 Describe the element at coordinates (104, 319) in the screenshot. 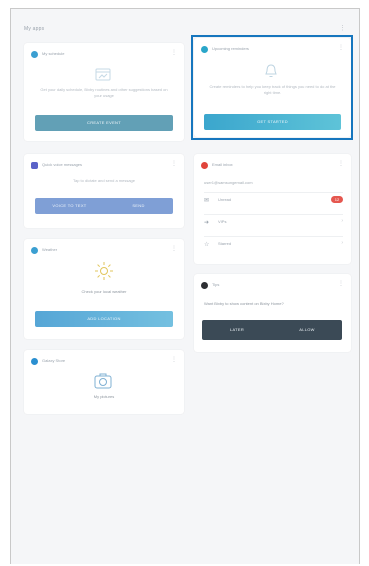

I see `add-location-button: ADD LOCATION` at that location.